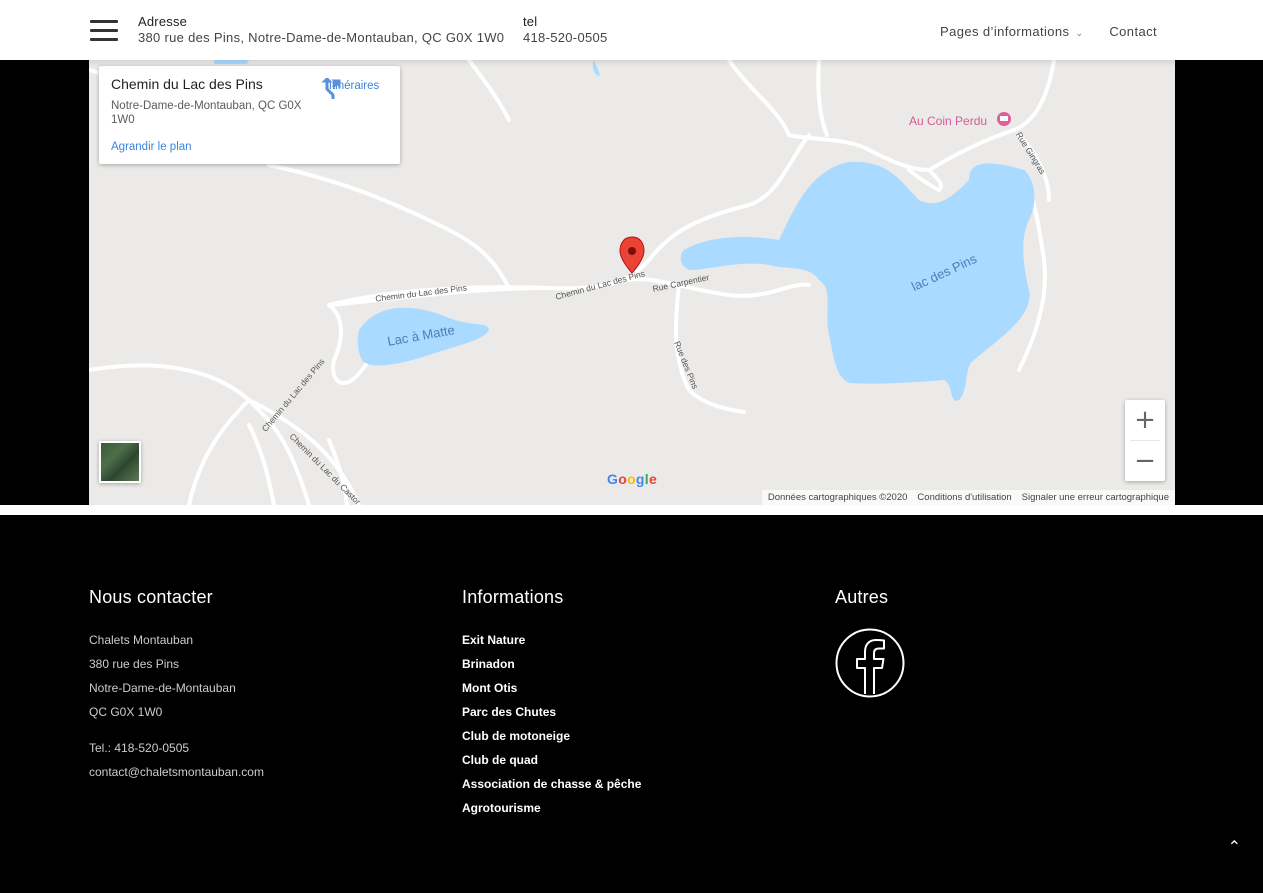  What do you see at coordinates (551, 784) in the screenshot?
I see `info-link: Association de chasse & pêche` at bounding box center [551, 784].